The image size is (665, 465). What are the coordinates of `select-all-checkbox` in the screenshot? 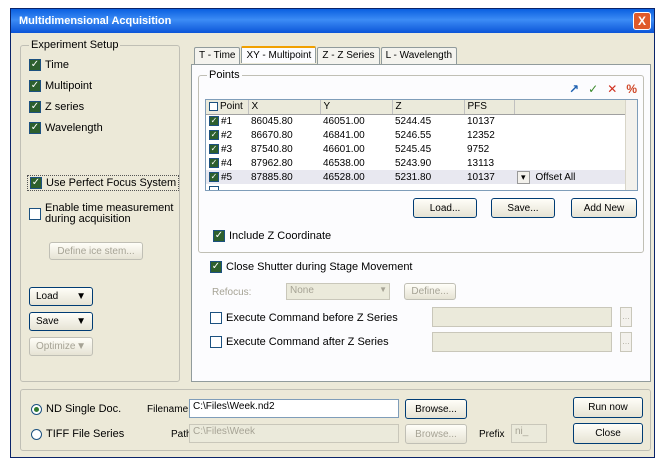 It's located at (213, 107).